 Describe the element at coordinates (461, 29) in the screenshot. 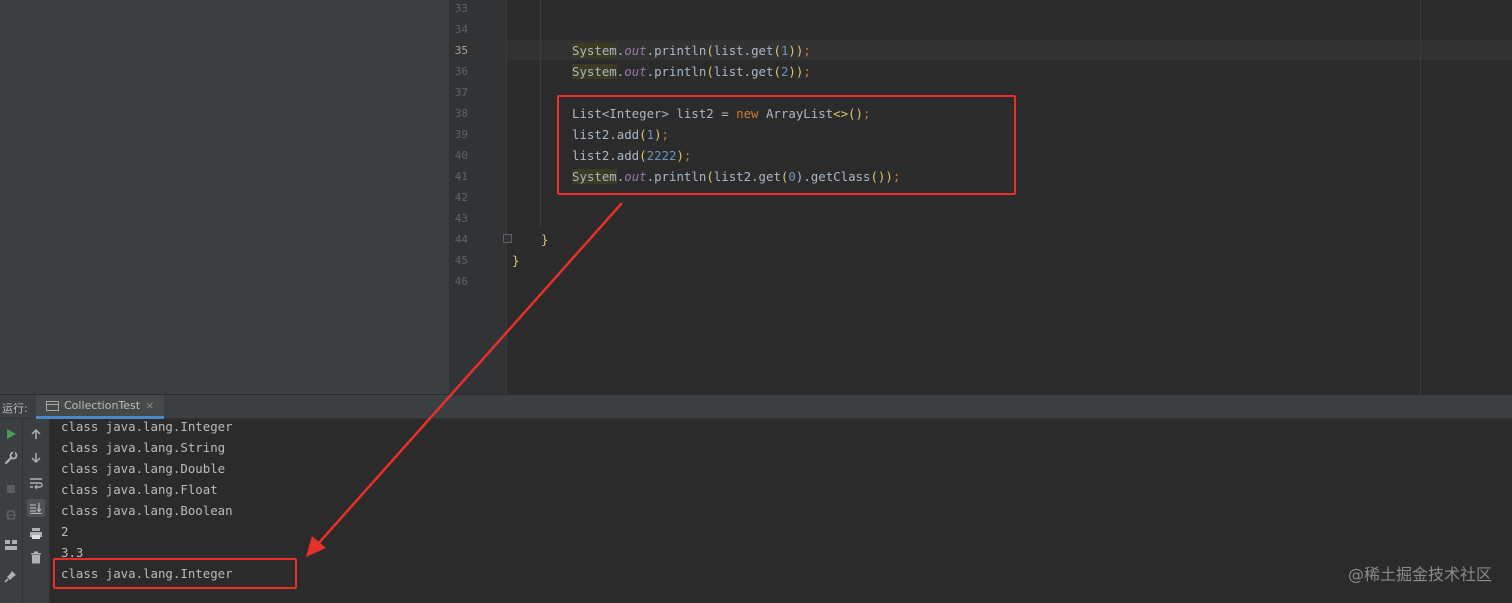

I see `line-number: 34` at that location.